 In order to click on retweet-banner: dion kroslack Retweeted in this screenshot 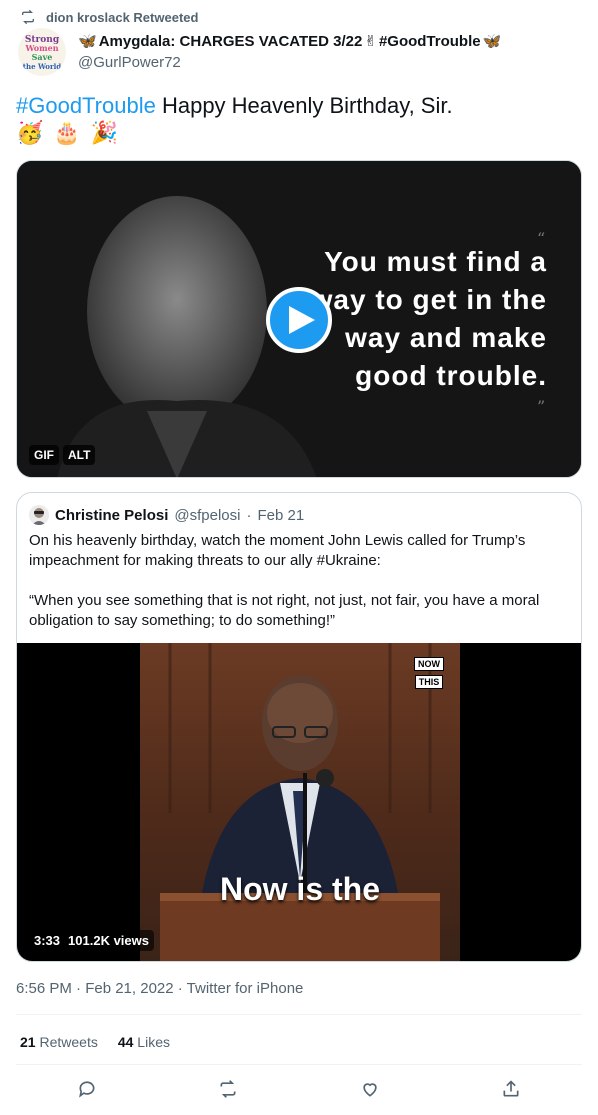, I will do `click(109, 17)`.